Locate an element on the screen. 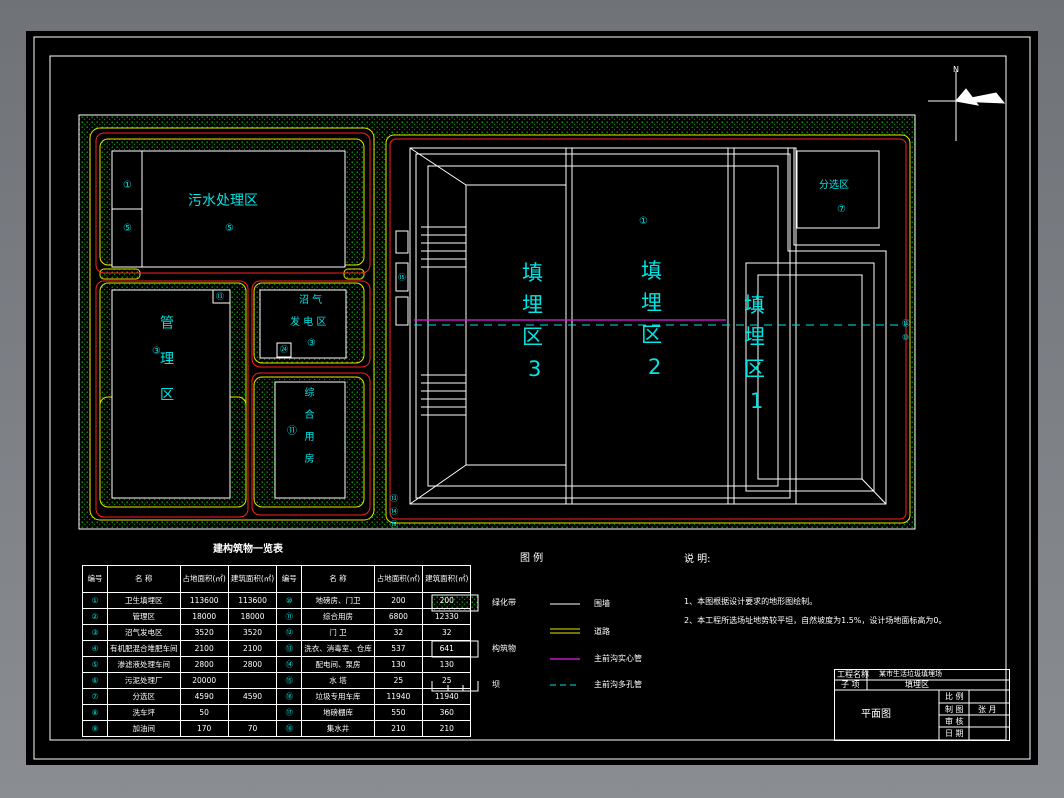 The image size is (1064, 798). table-row: ⑧ 洗车坪 50 ⑰ 地磅棚库 550 360 is located at coordinates (277, 712).